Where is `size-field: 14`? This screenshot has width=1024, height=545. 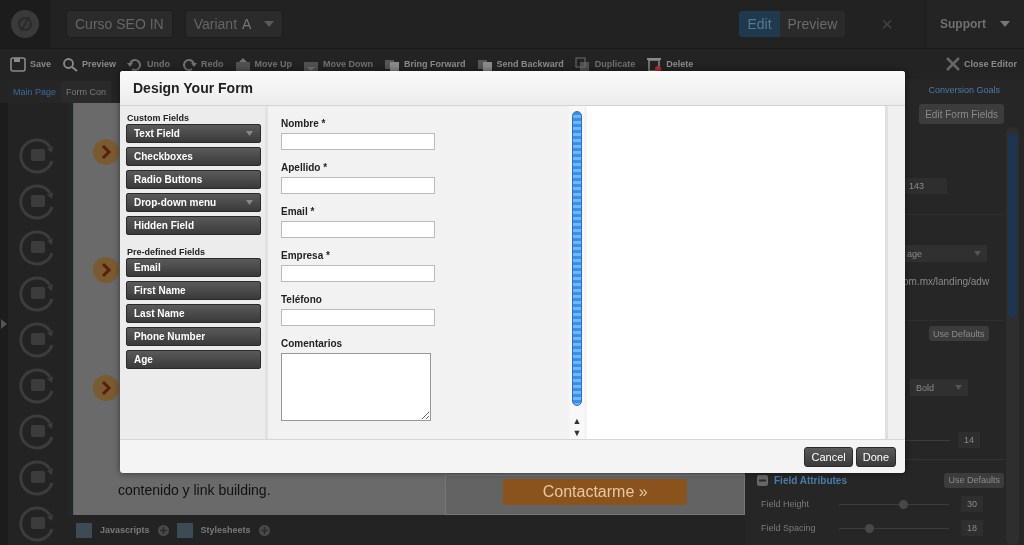 size-field: 14 is located at coordinates (969, 440).